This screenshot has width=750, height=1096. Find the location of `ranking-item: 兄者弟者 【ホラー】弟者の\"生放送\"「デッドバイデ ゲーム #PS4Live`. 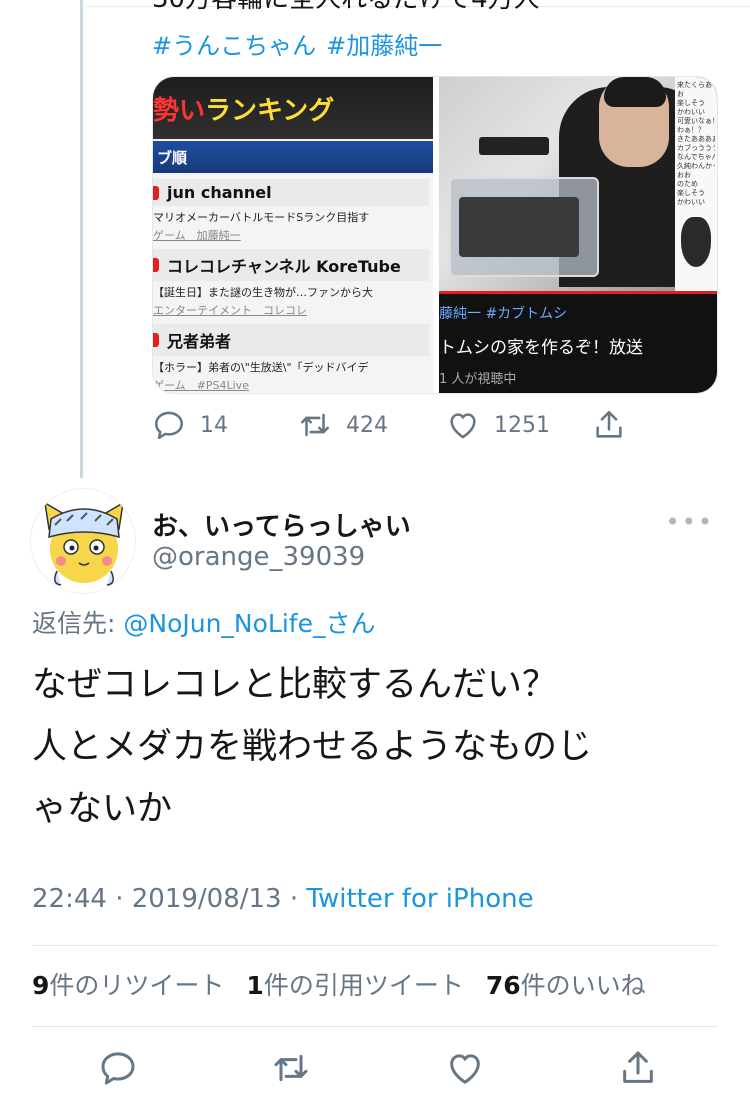

ranking-item: 兄者弟者 【ホラー】弟者の\"生放送\"「デッドバイデ ゲーム #PS4Live is located at coordinates (293, 355).